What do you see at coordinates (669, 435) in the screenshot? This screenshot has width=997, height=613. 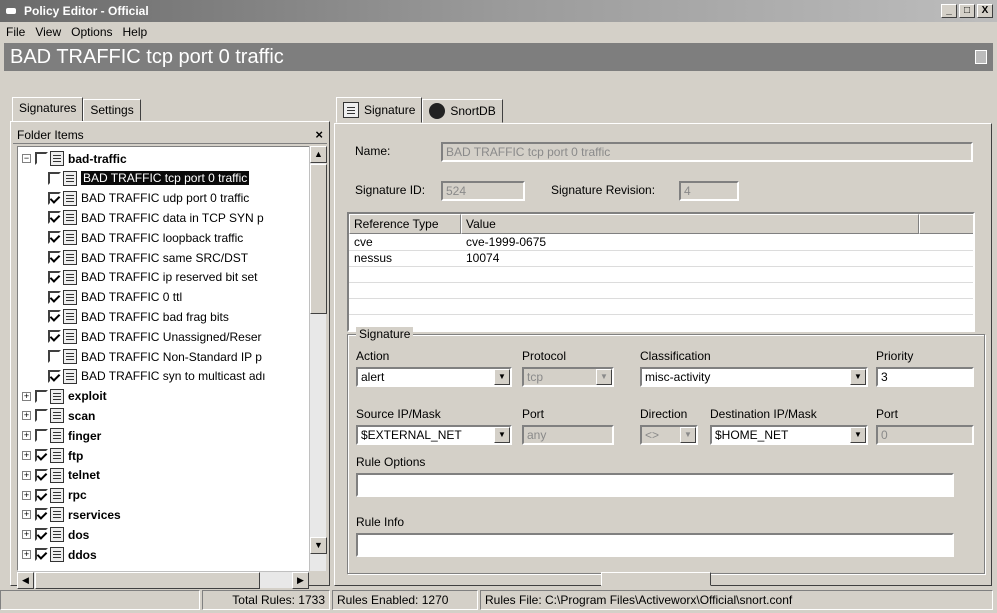 I see `direction-select: <> ▼` at bounding box center [669, 435].